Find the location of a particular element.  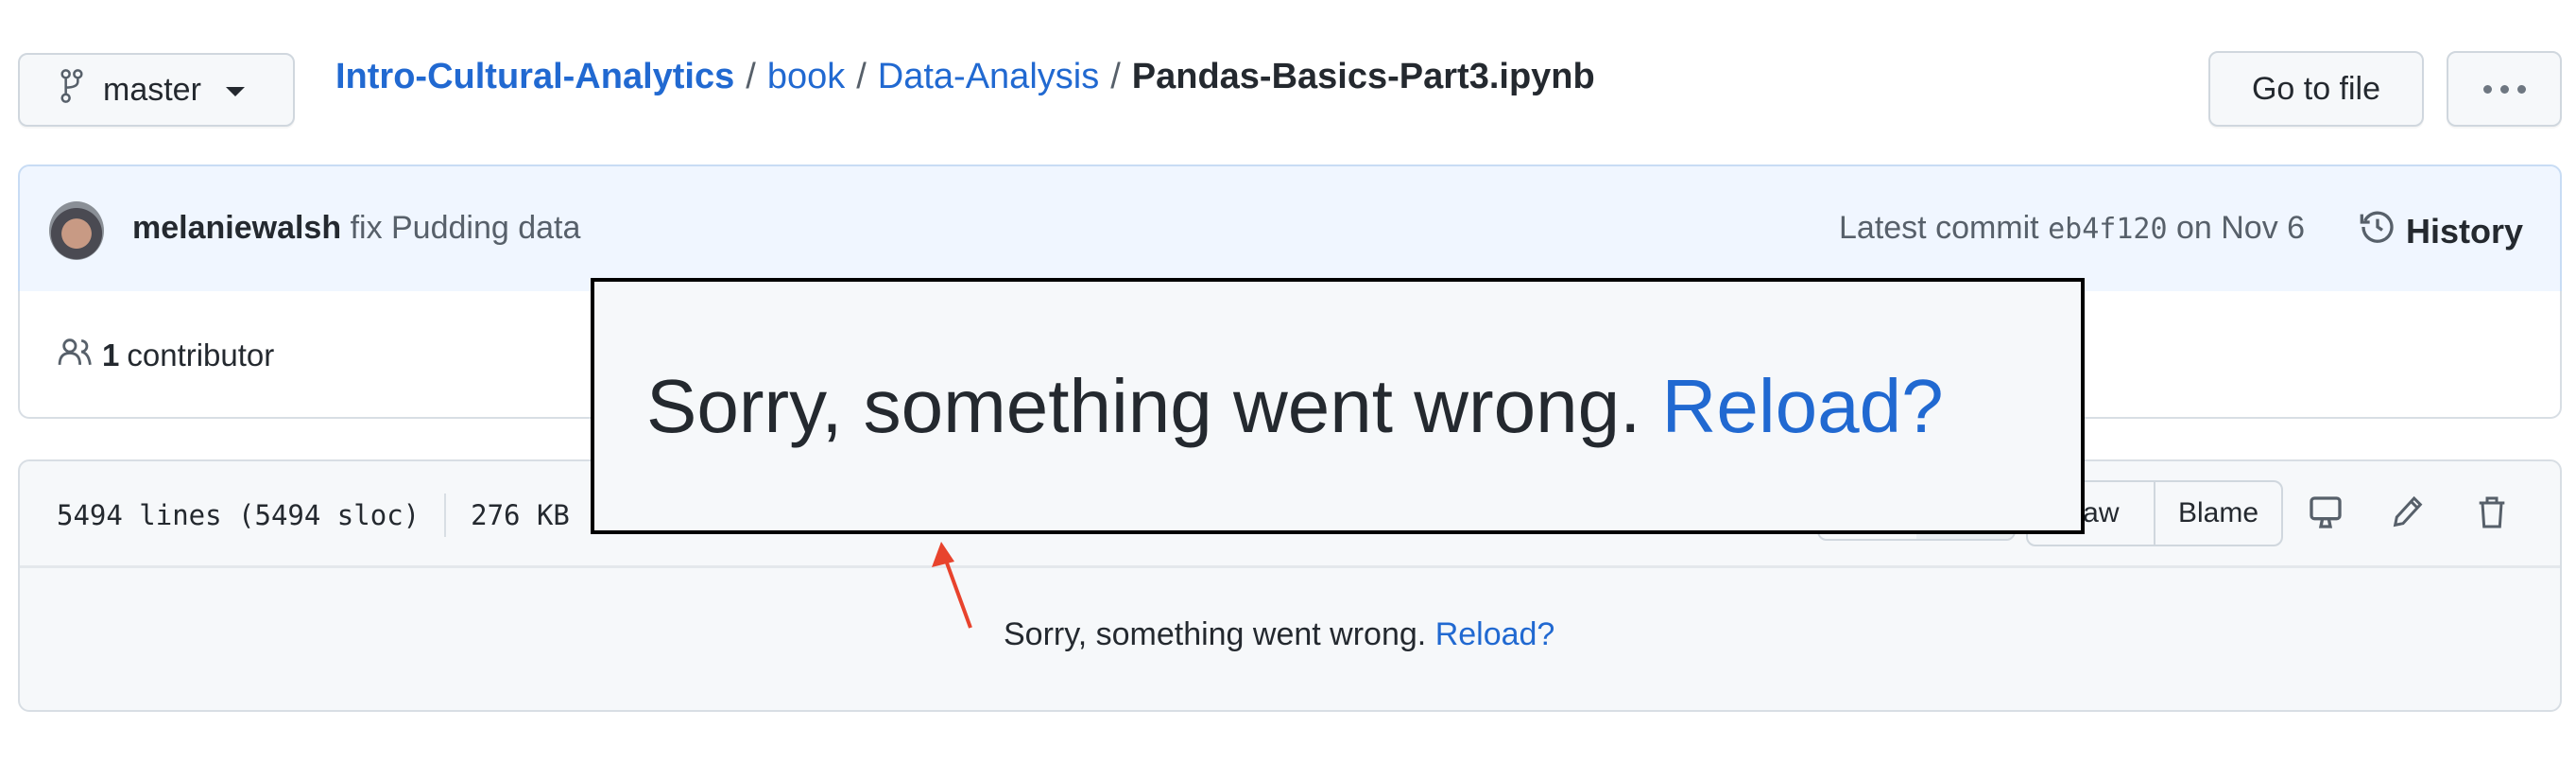

kebab-horizontal-icon is located at coordinates (2487, 89).